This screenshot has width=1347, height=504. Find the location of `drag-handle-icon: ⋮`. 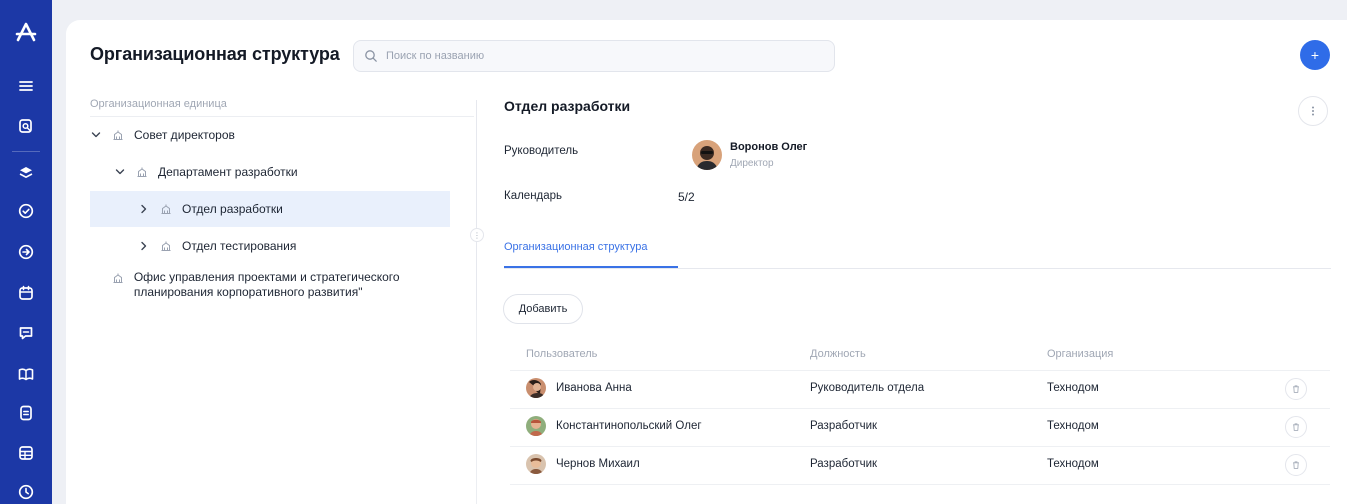

drag-handle-icon: ⋮ is located at coordinates (477, 235).